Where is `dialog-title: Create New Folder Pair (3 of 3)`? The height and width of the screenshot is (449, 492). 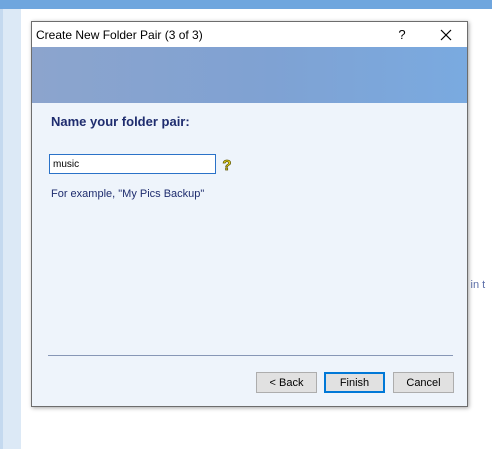 dialog-title: Create New Folder Pair (3 of 3) is located at coordinates (119, 35).